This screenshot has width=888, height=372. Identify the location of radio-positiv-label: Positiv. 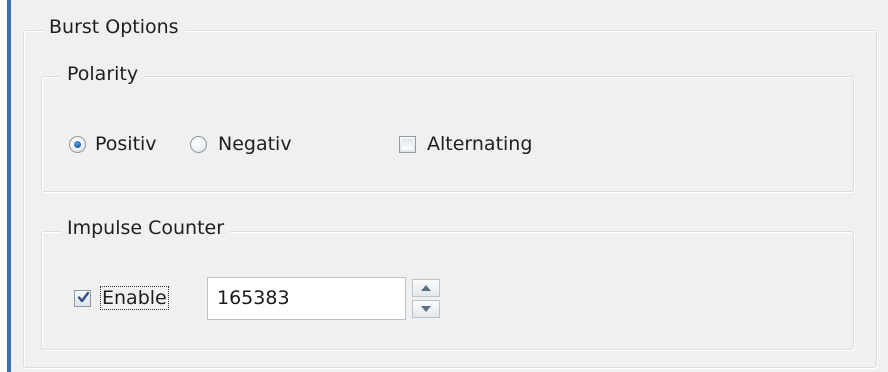
(126, 144).